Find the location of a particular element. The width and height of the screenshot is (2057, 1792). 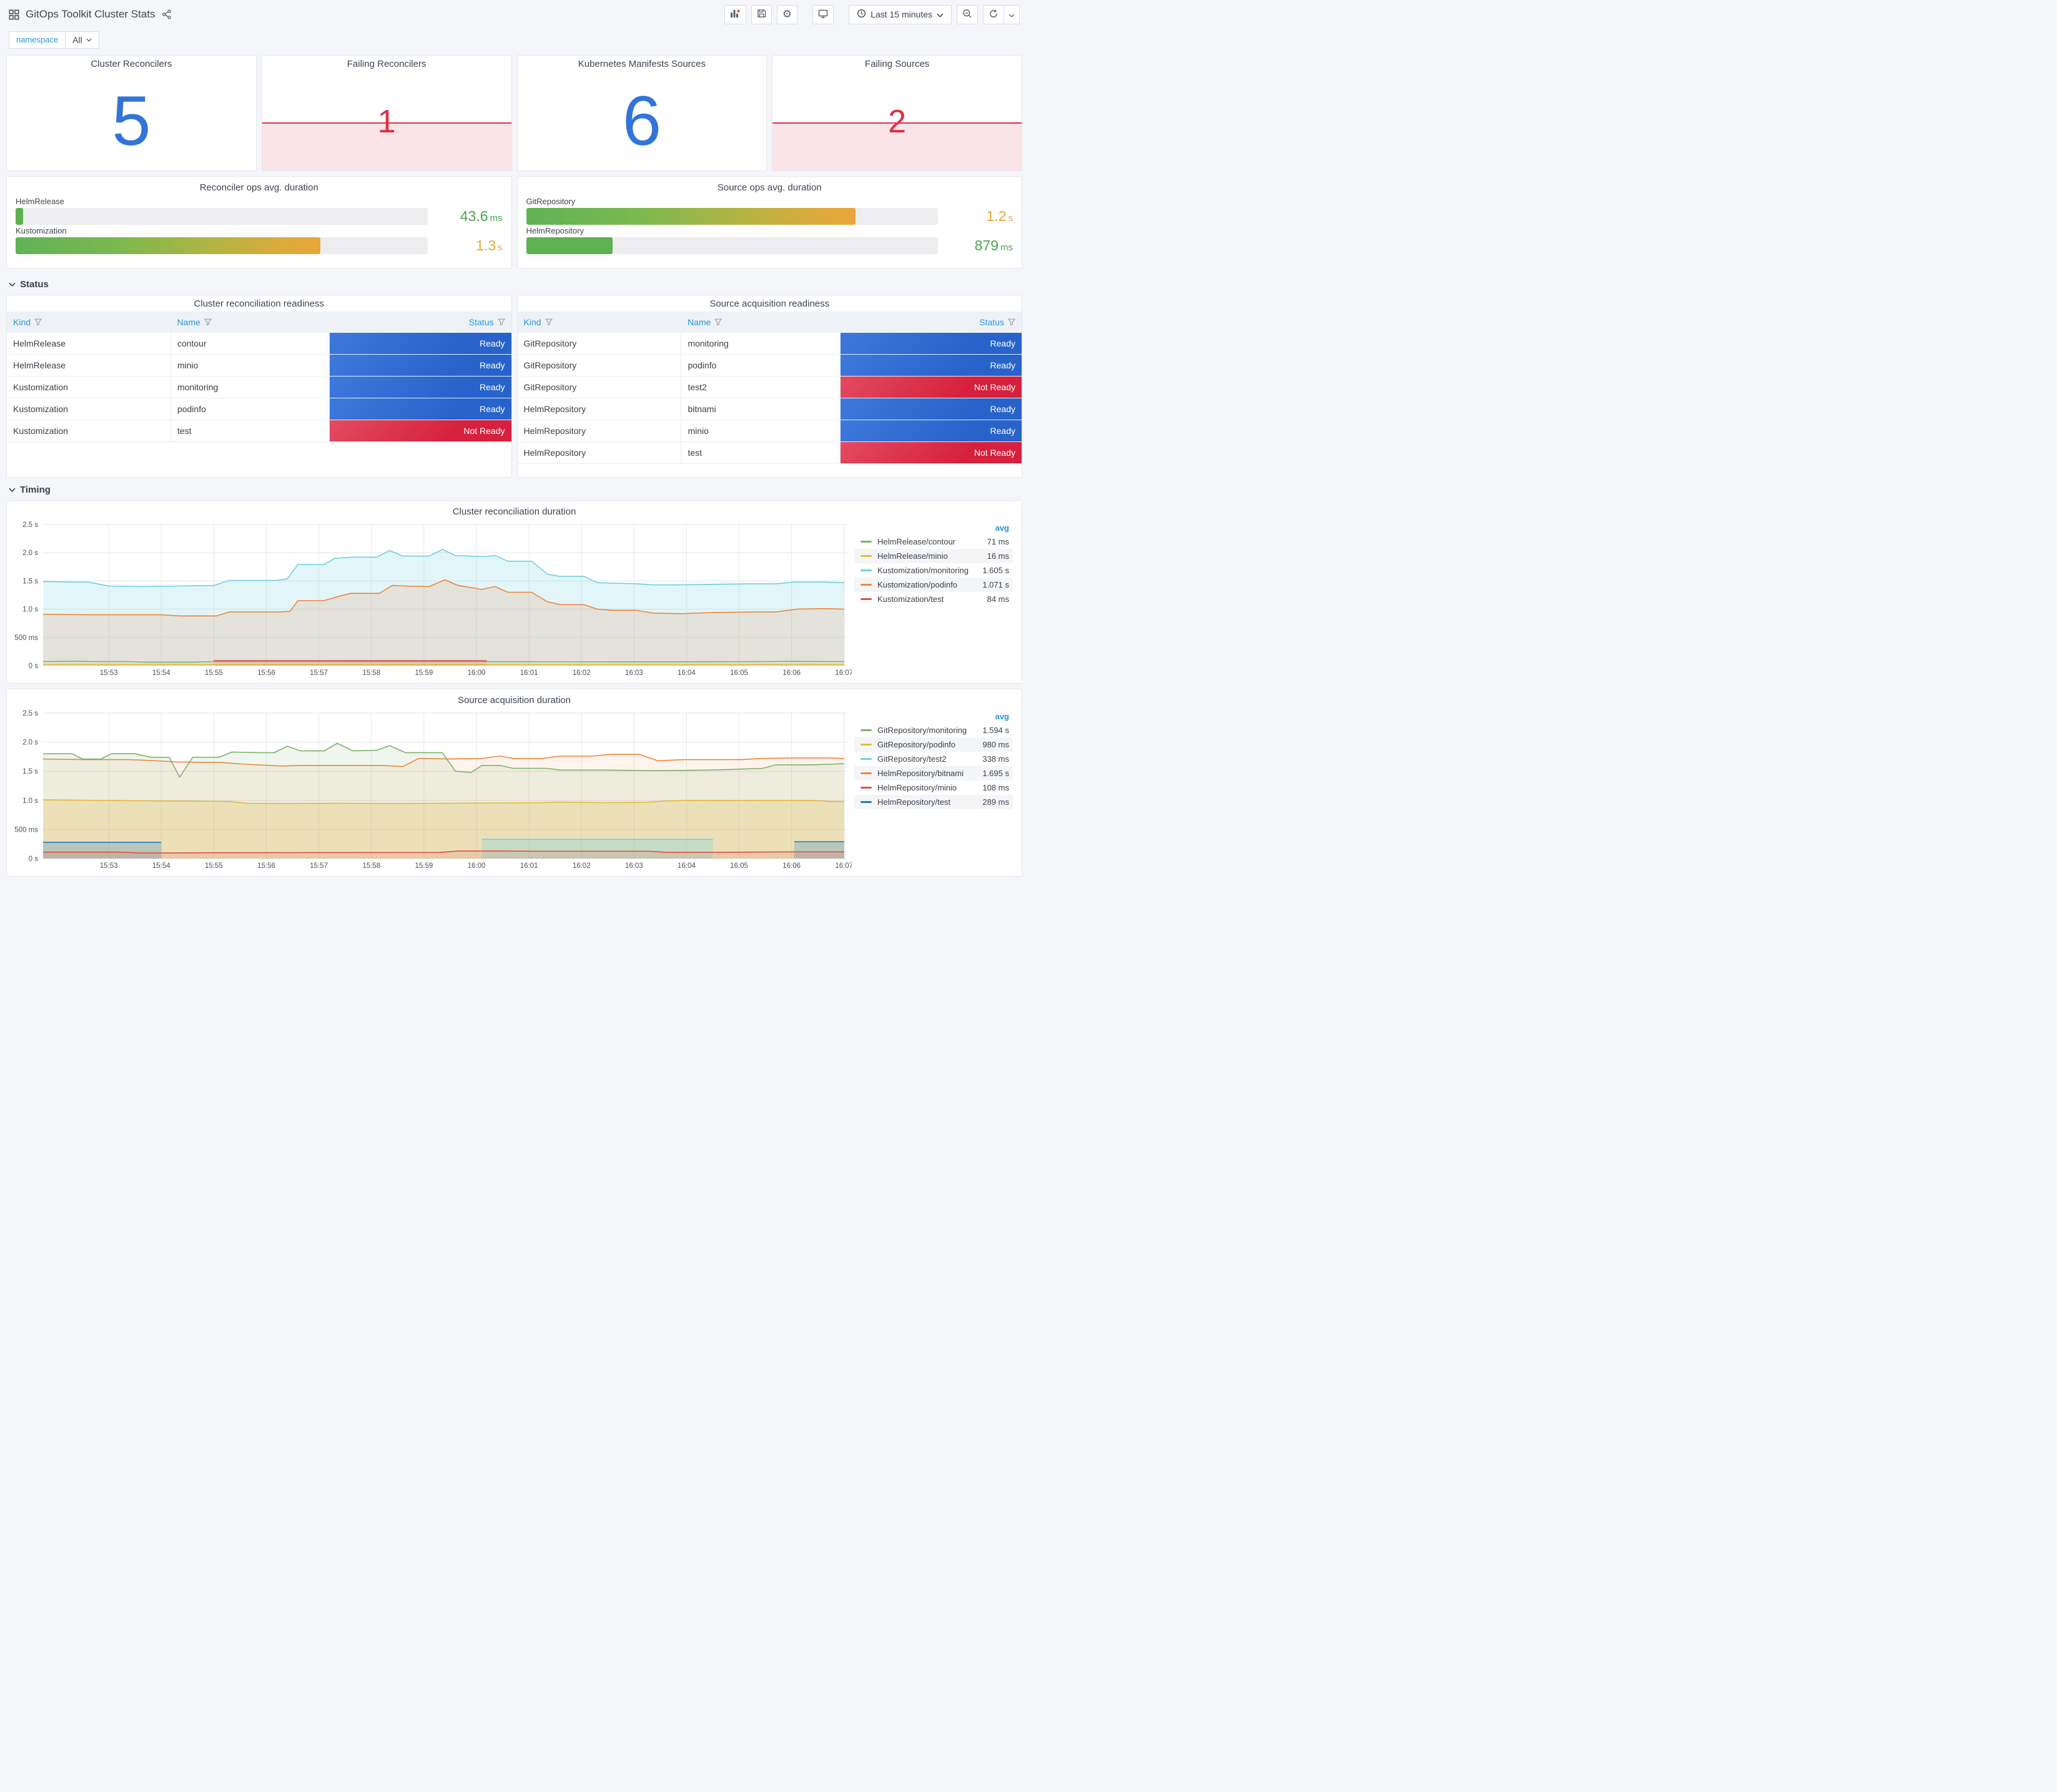

variable-value-dropdown: All is located at coordinates (83, 40).